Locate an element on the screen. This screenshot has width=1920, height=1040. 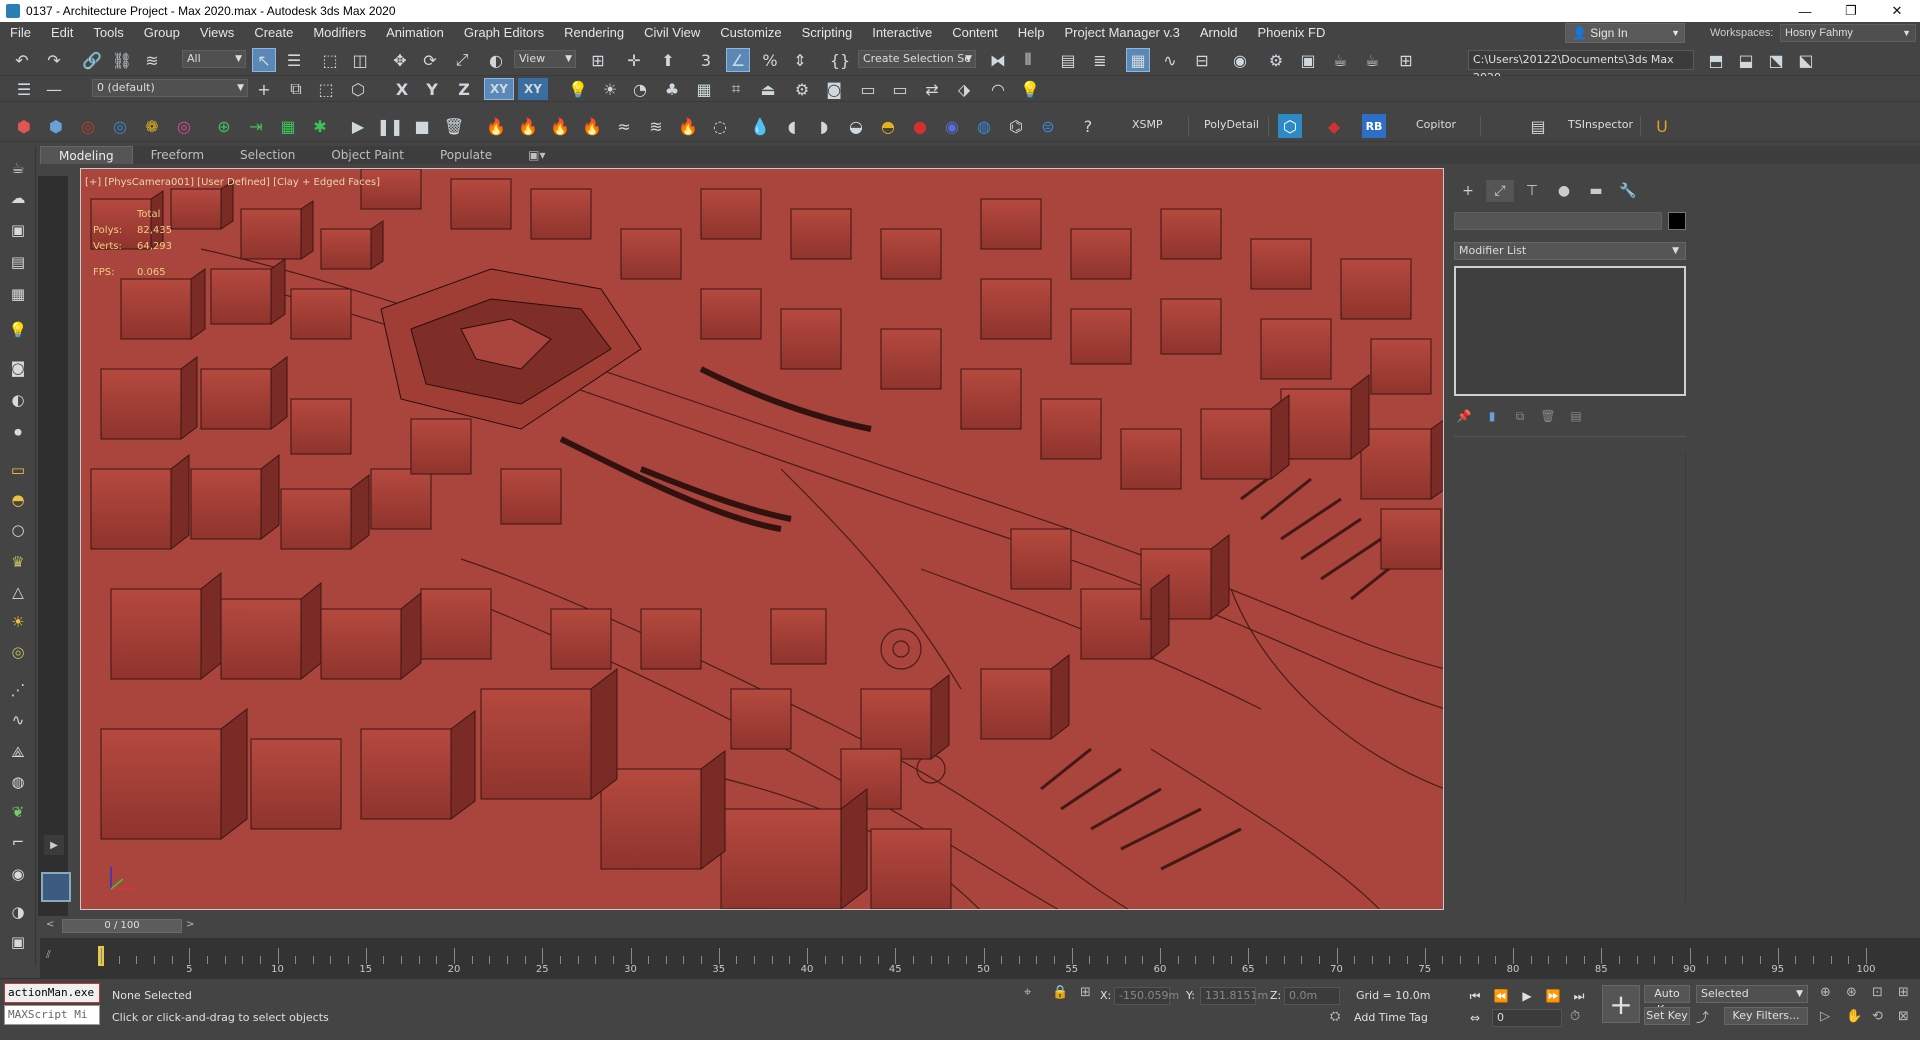
select-manipulate-icon: ✛ is located at coordinates (634, 60).